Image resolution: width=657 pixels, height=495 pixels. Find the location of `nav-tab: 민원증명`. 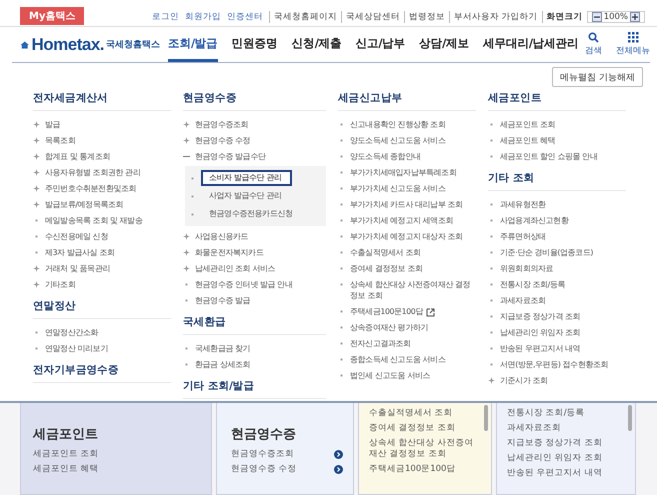

nav-tab: 민원증명 is located at coordinates (255, 44).